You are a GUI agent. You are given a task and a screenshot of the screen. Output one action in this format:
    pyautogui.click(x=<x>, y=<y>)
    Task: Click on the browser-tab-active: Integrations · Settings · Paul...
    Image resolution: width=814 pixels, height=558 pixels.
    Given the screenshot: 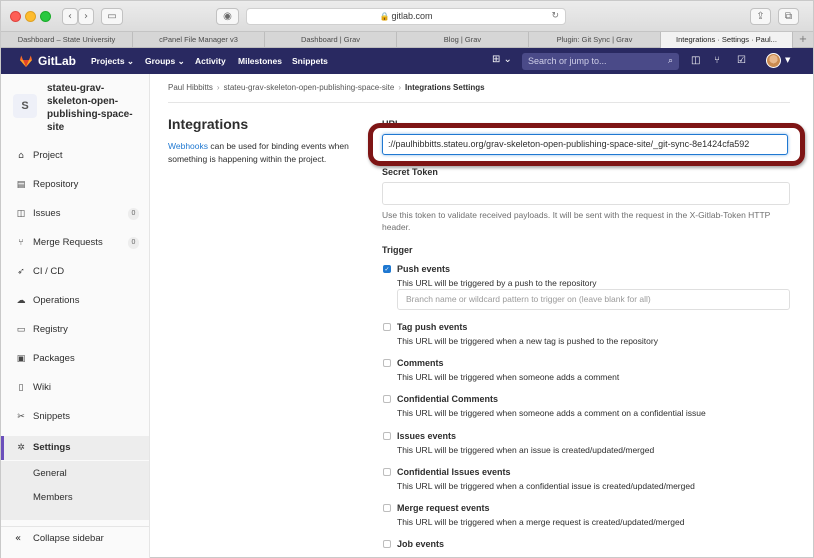 What is the action you would take?
    pyautogui.click(x=727, y=40)
    